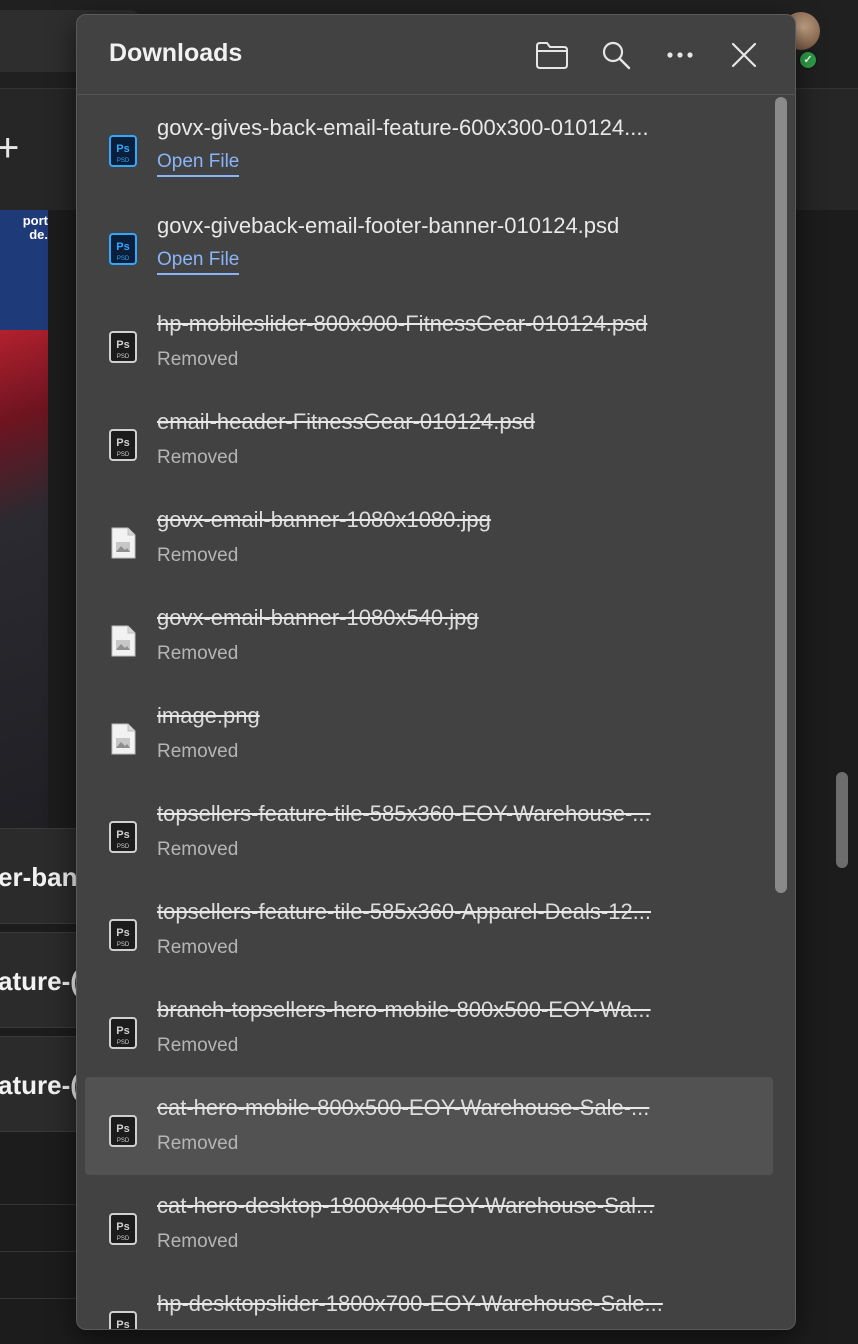 The image size is (858, 1344). What do you see at coordinates (781, 495) in the screenshot?
I see `scrollbar-thumb` at bounding box center [781, 495].